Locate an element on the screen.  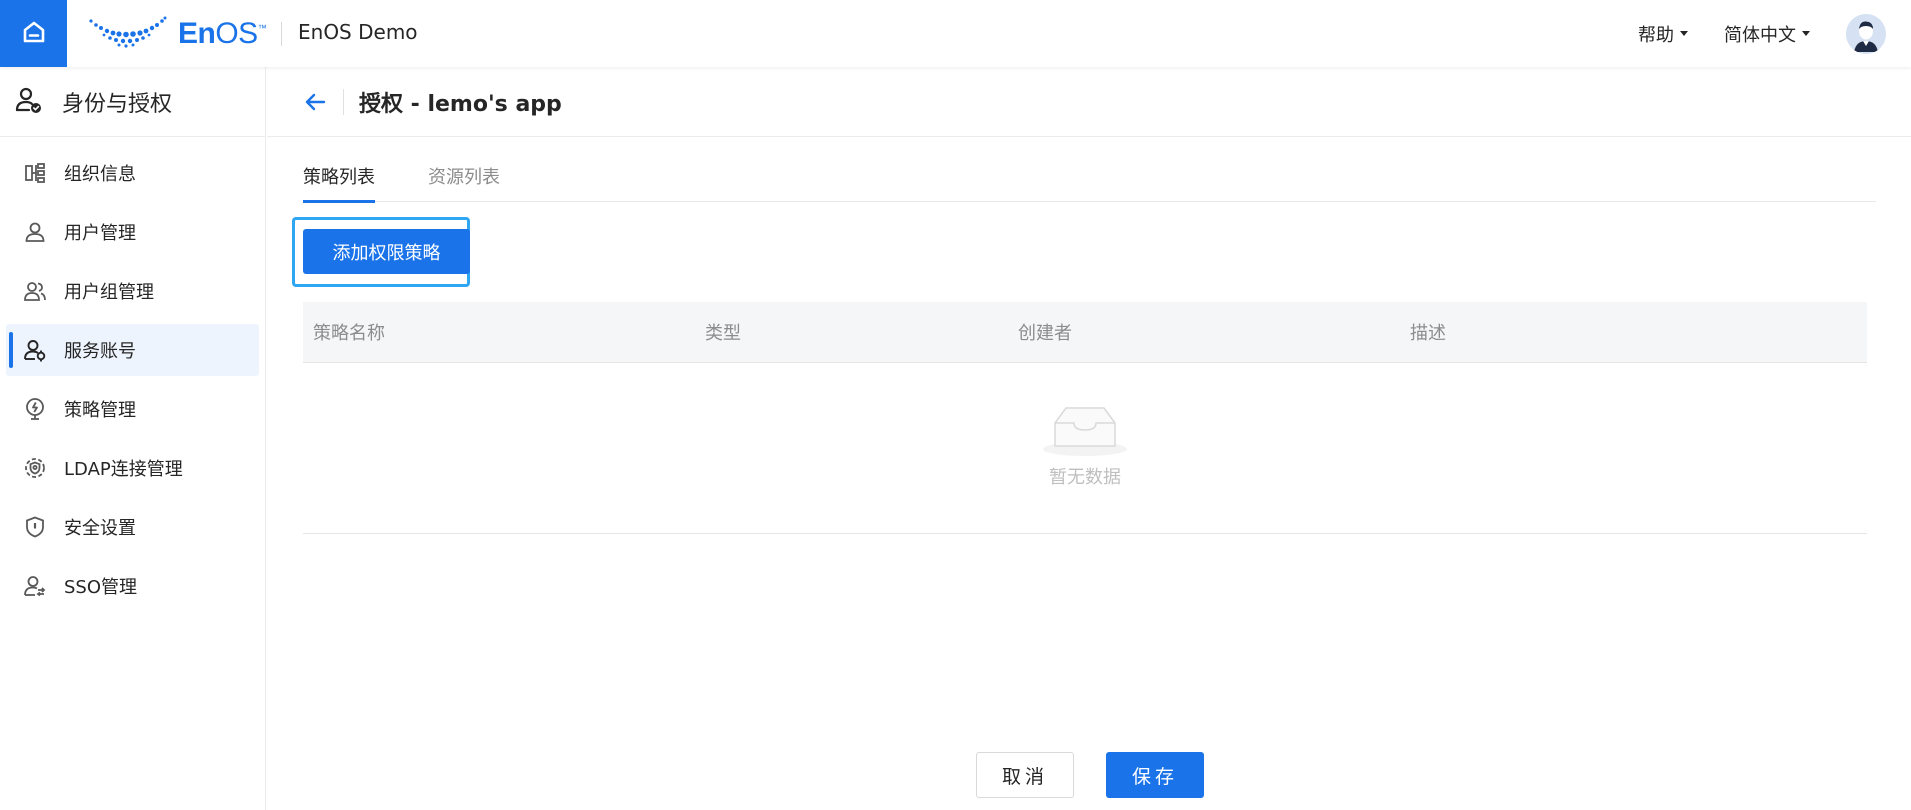
page-title: 授权 - lemo's app is located at coordinates (460, 104).